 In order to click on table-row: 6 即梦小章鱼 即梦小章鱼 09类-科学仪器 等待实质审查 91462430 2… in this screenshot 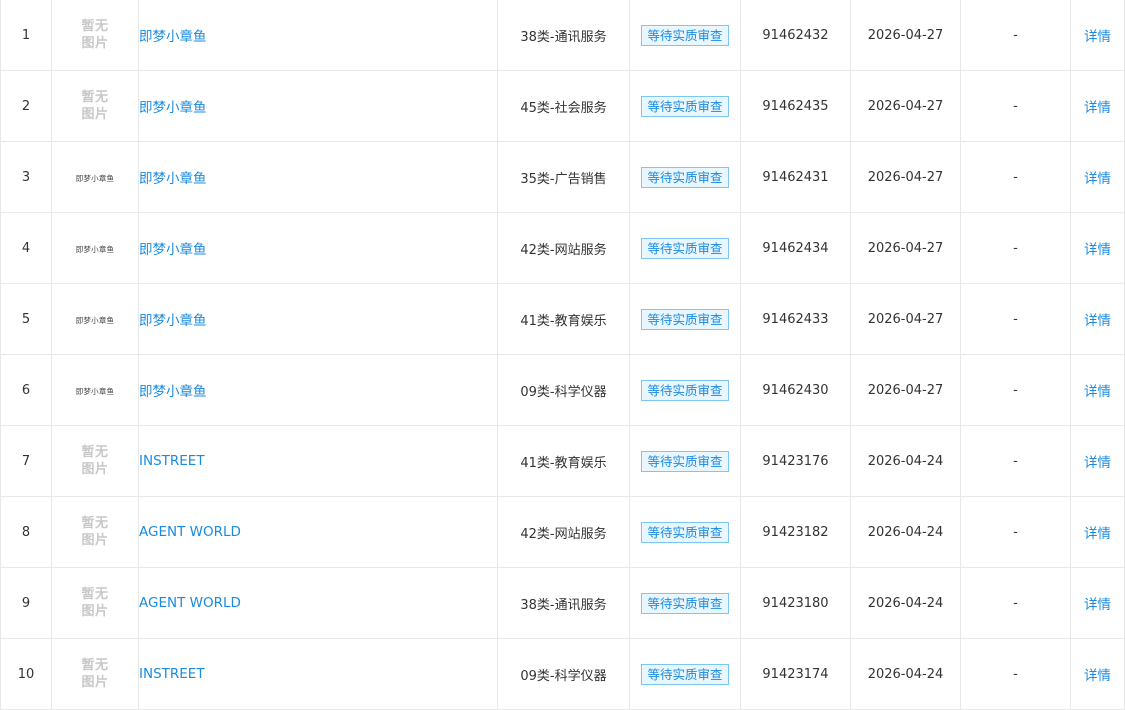, I will do `click(562, 390)`.